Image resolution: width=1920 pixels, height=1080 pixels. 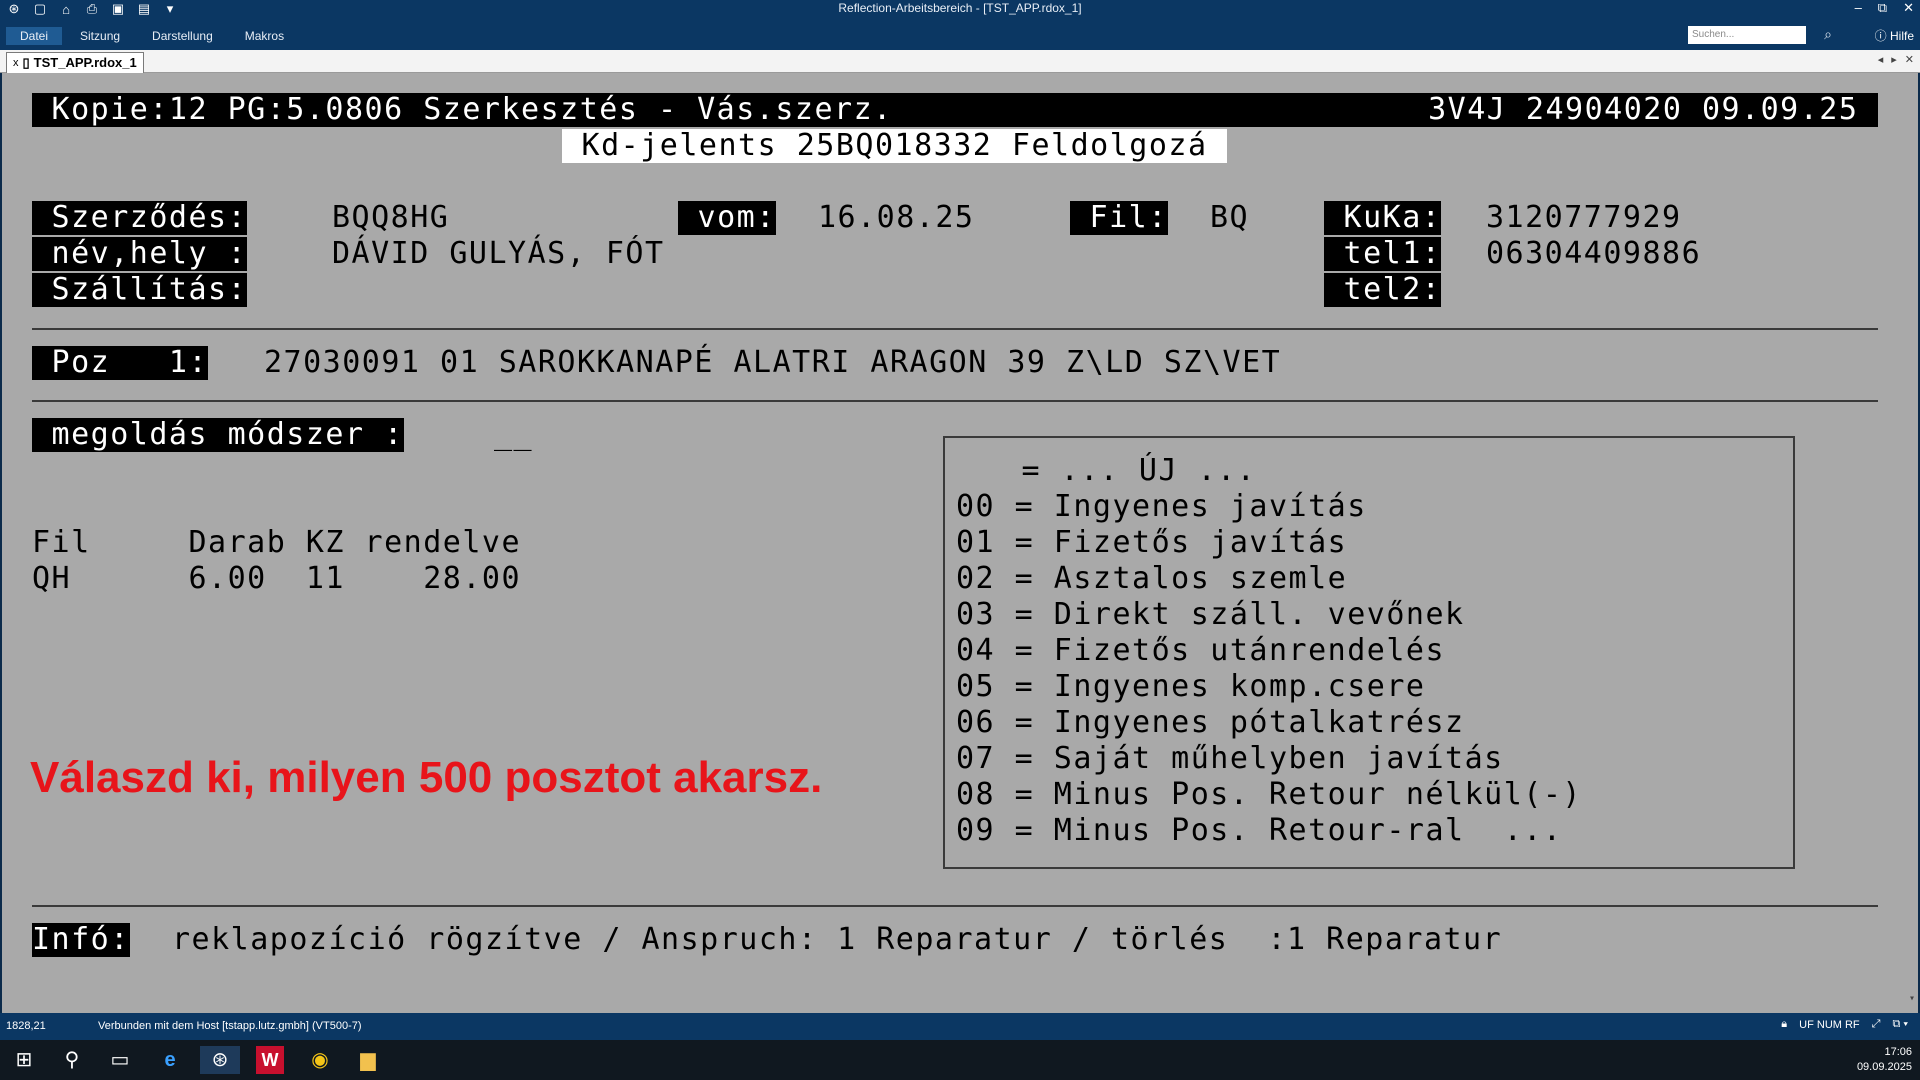 I want to click on help-label: Hilfe, so click(x=1901, y=36).